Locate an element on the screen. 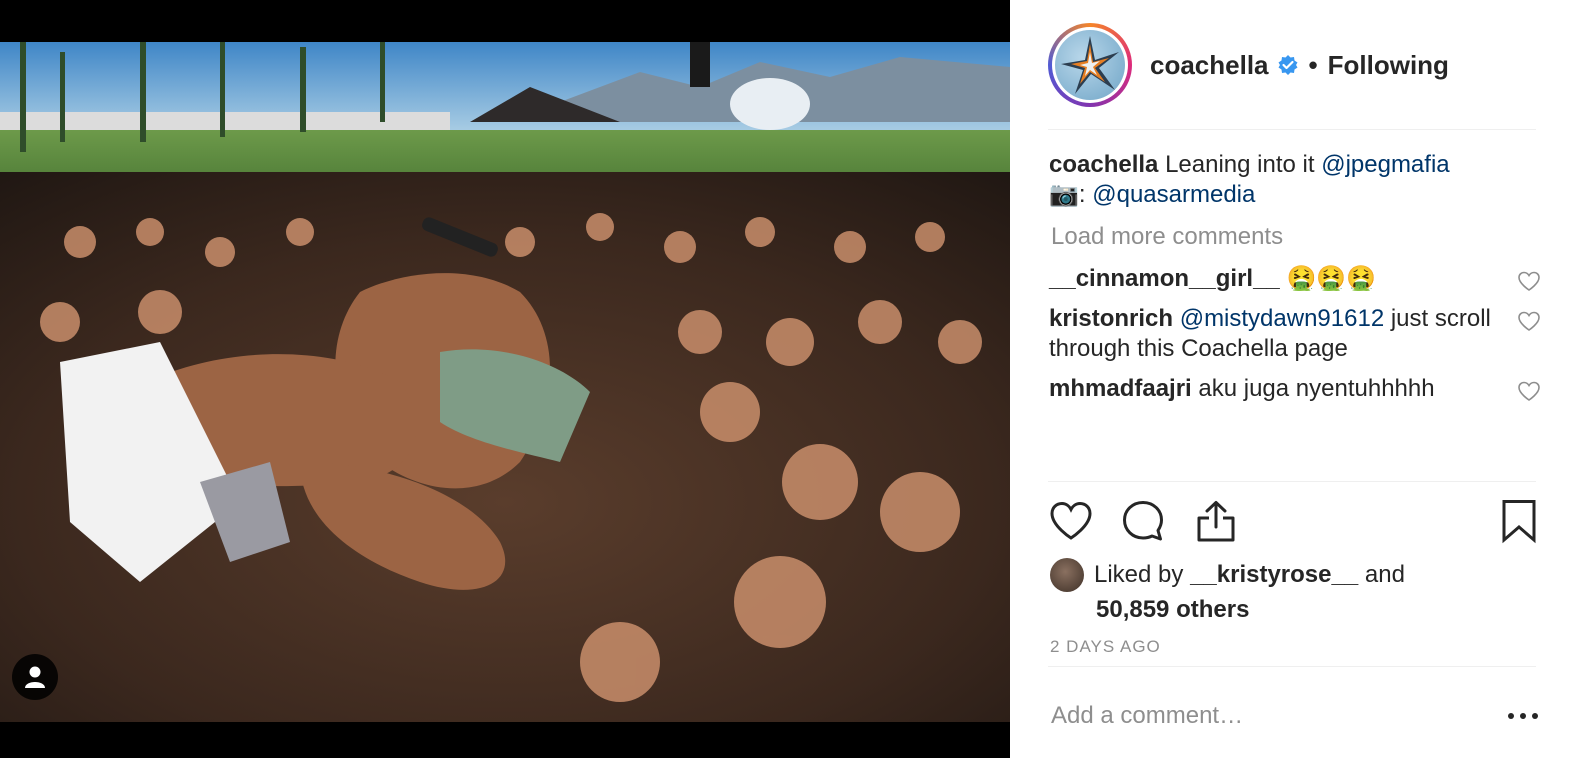  story-ring is located at coordinates (1090, 65).